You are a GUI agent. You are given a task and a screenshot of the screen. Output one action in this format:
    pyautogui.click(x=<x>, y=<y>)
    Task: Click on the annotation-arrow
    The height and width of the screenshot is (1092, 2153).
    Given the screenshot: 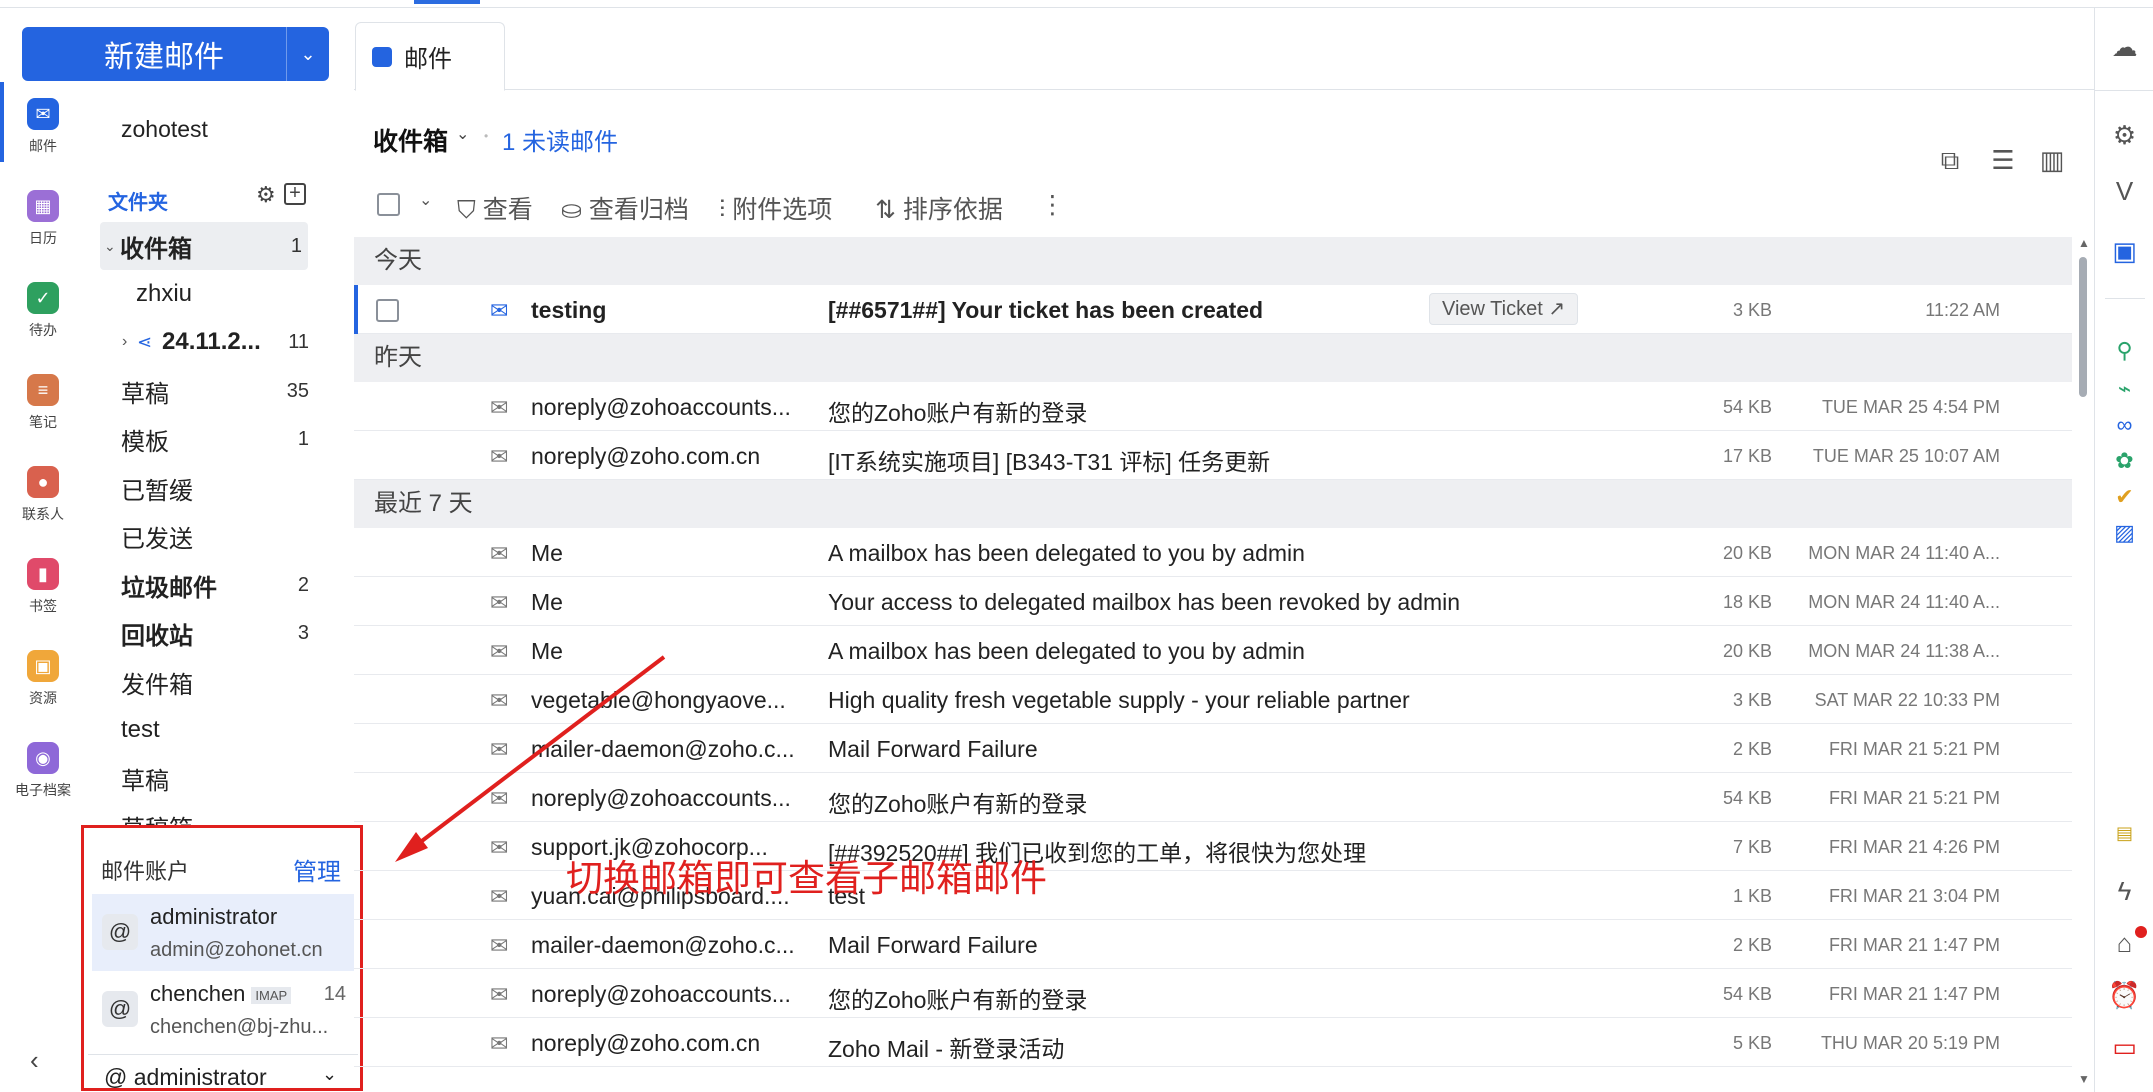 What is the action you would take?
    pyautogui.click(x=530, y=758)
    